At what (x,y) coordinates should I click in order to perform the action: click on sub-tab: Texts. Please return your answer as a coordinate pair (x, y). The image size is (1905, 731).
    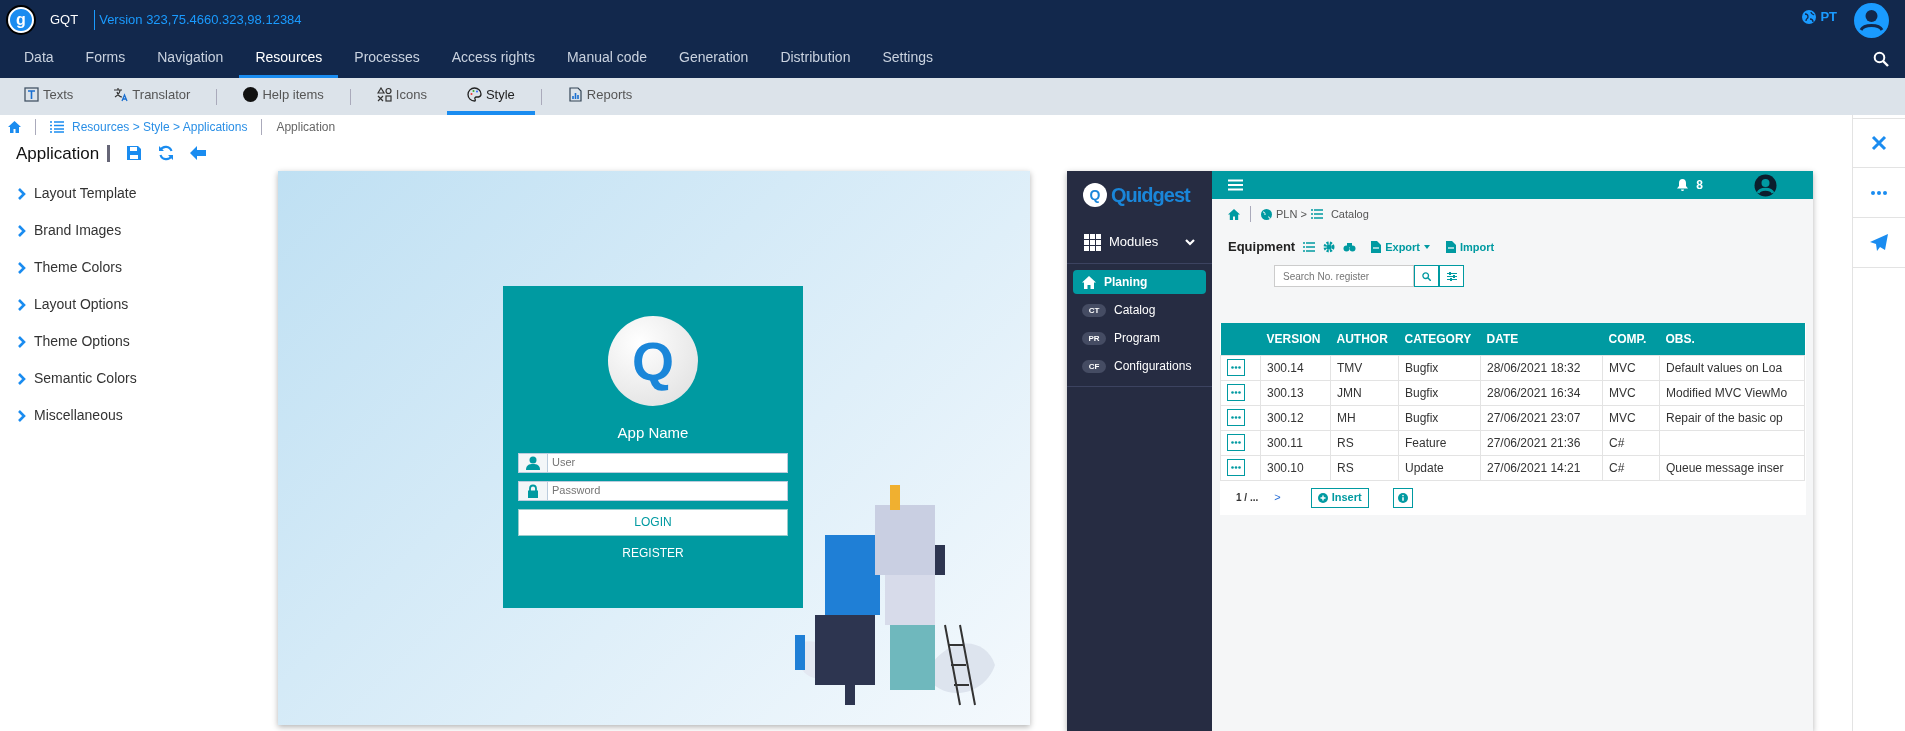
    Looking at the image, I should click on (49, 96).